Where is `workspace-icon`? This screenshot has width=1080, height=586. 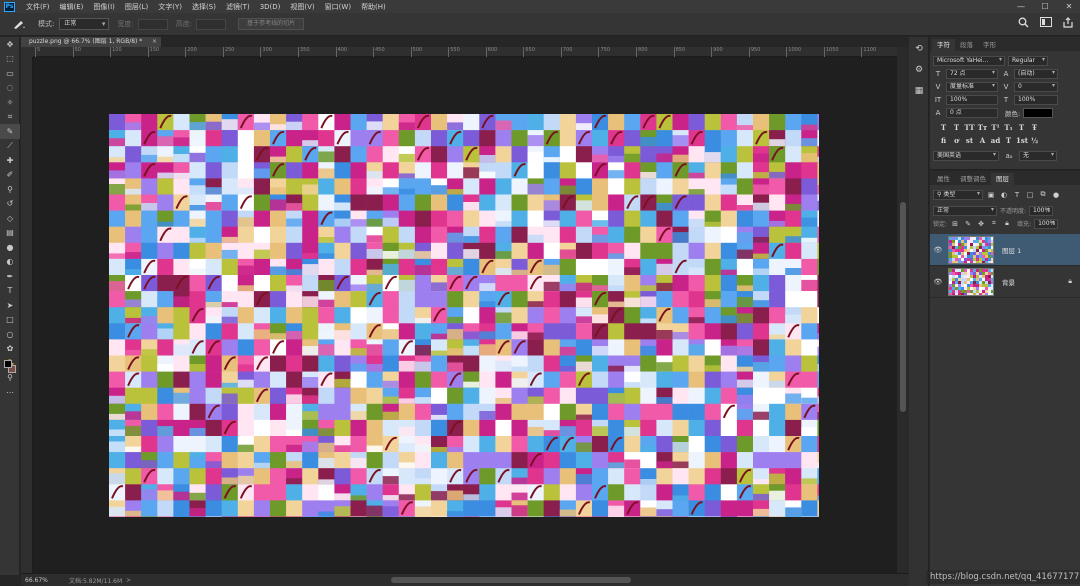 workspace-icon is located at coordinates (1045, 23).